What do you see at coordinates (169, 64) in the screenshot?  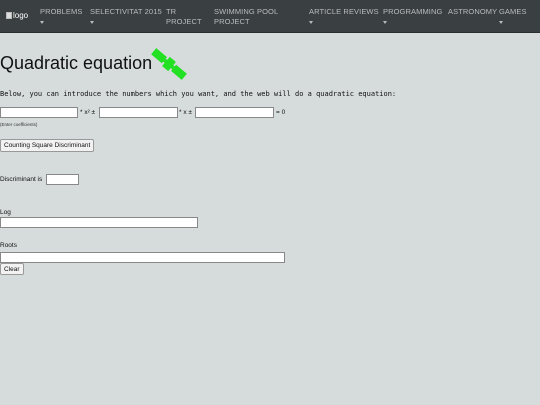 I see `satellite-icon` at bounding box center [169, 64].